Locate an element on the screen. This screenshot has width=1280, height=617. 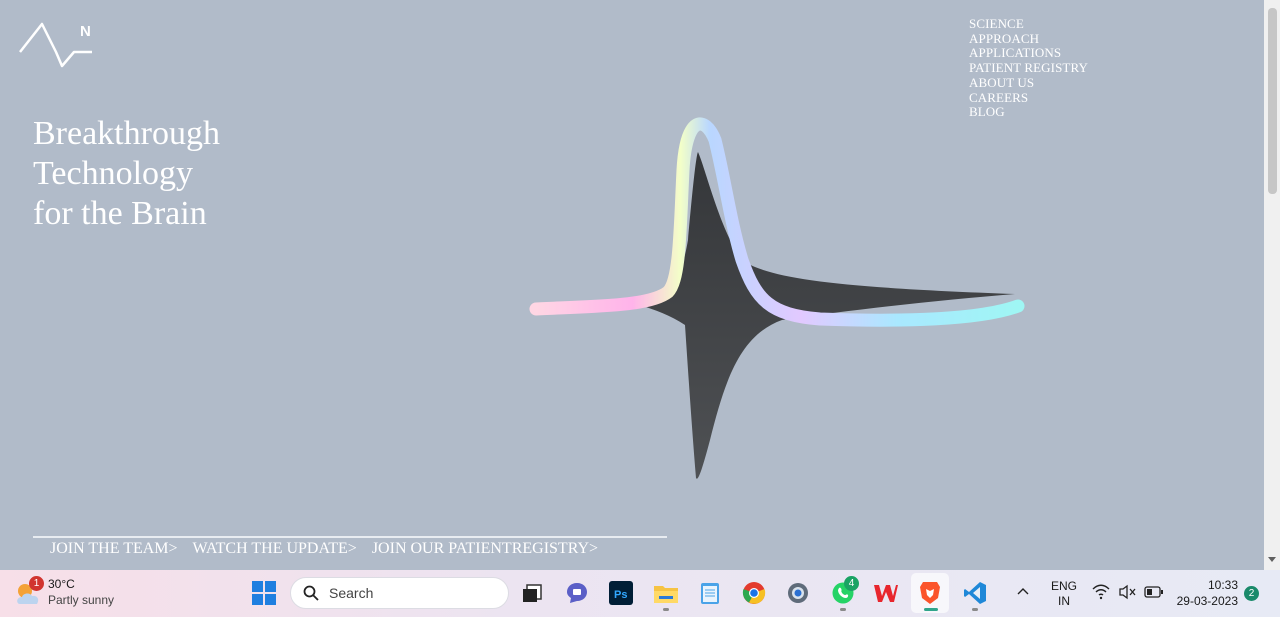
join-team-link: JOIN THE TEAM> is located at coordinates (114, 549).